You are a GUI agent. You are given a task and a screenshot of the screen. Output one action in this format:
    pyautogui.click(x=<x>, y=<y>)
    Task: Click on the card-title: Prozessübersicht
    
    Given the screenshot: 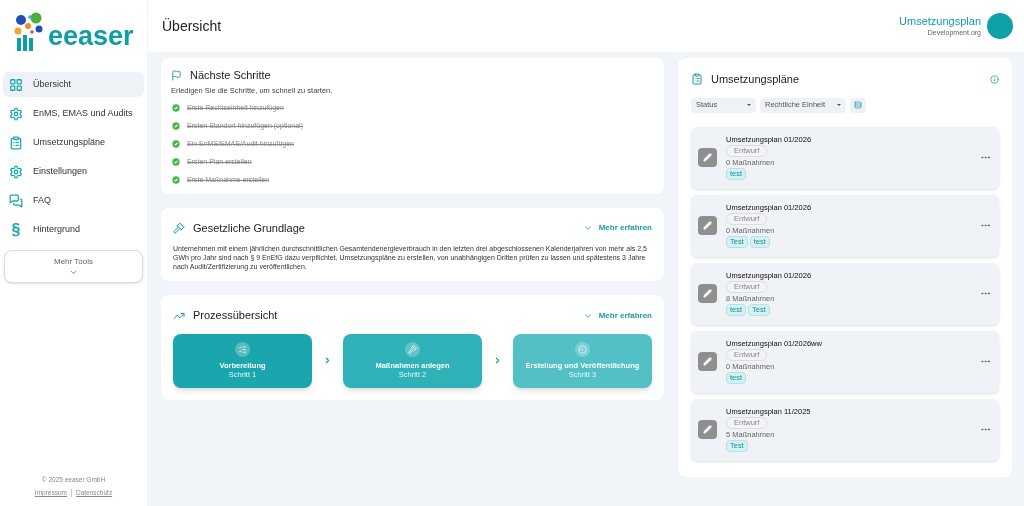 What is the action you would take?
    pyautogui.click(x=235, y=316)
    